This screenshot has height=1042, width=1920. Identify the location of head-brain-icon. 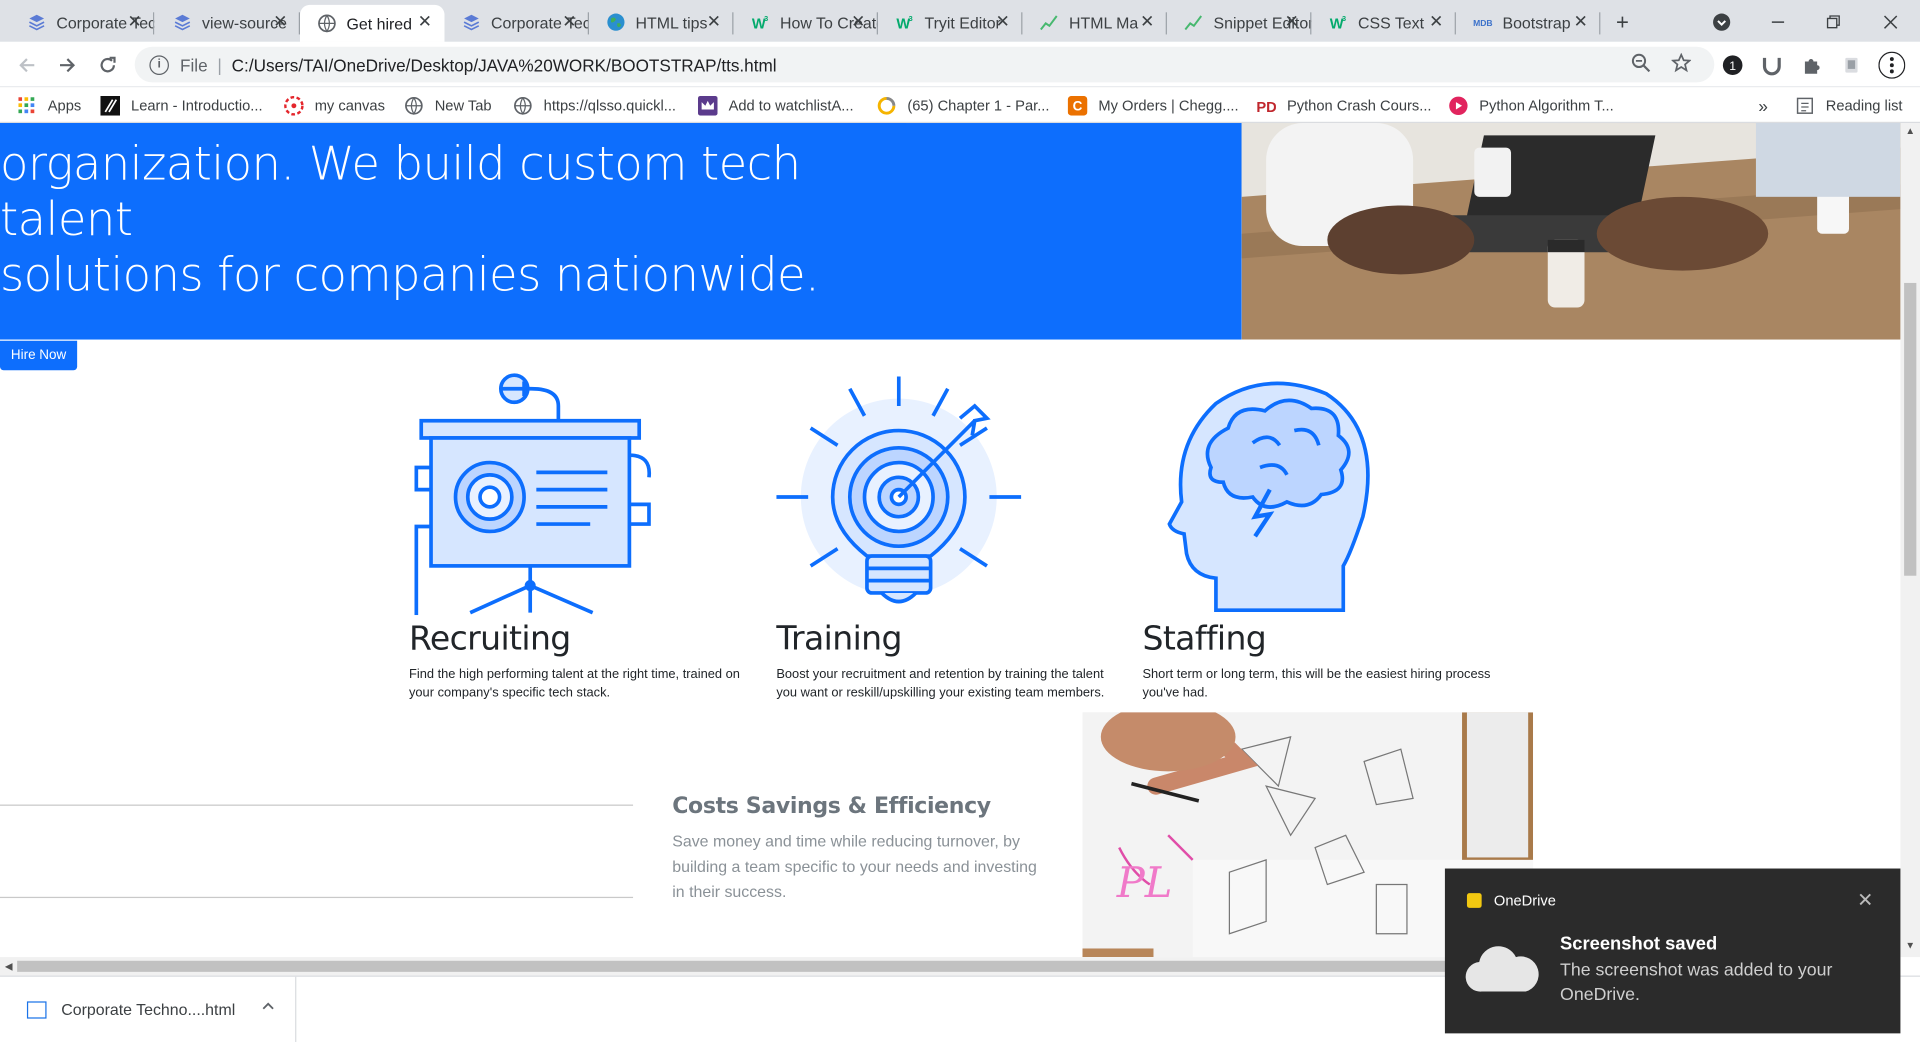
(1264, 492).